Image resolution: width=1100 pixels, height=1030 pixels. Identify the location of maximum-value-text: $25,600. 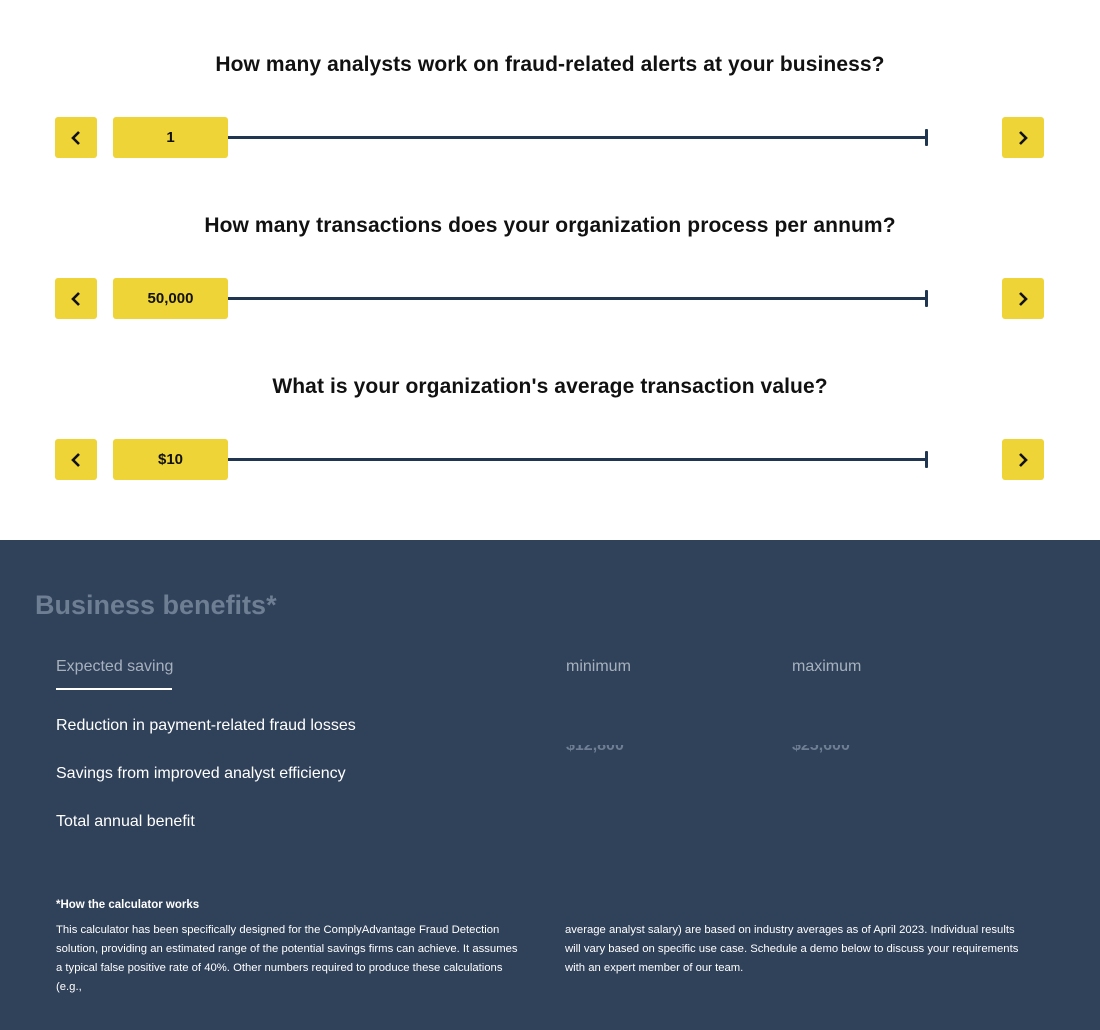
(821, 749).